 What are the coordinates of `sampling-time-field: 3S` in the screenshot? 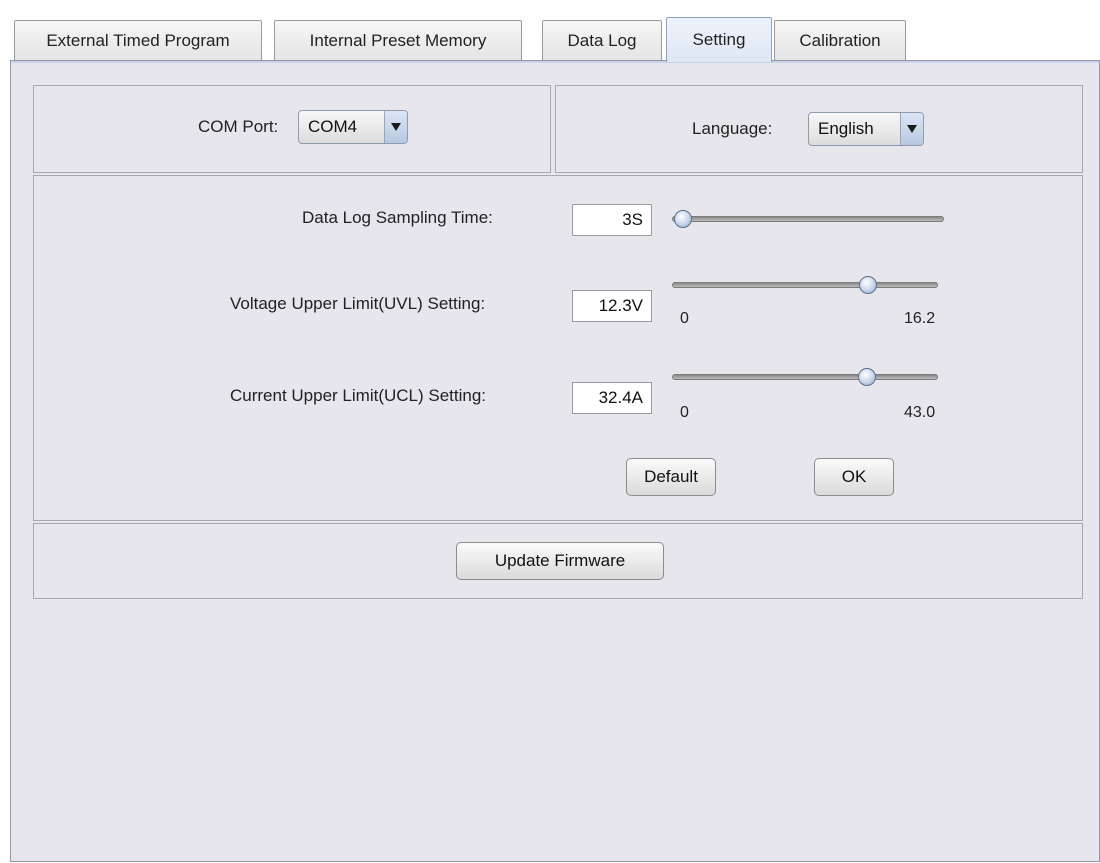 It's located at (612, 220).